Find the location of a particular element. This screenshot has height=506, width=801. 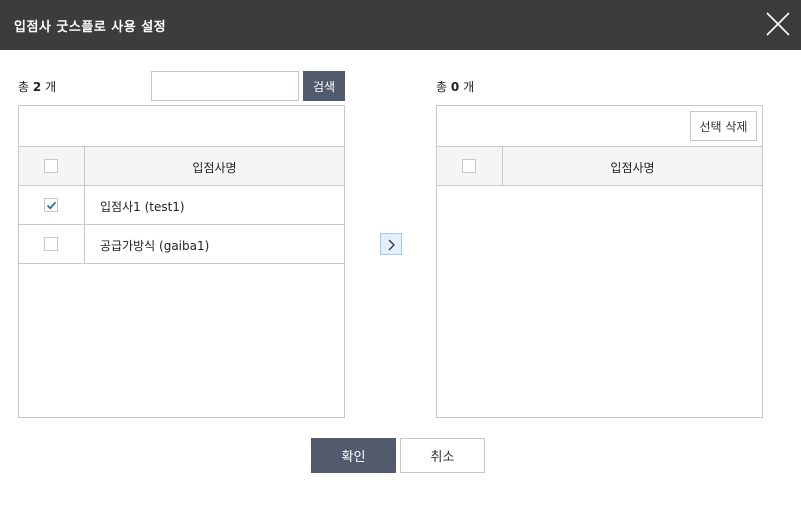

right-count-value: 0 is located at coordinates (455, 87).